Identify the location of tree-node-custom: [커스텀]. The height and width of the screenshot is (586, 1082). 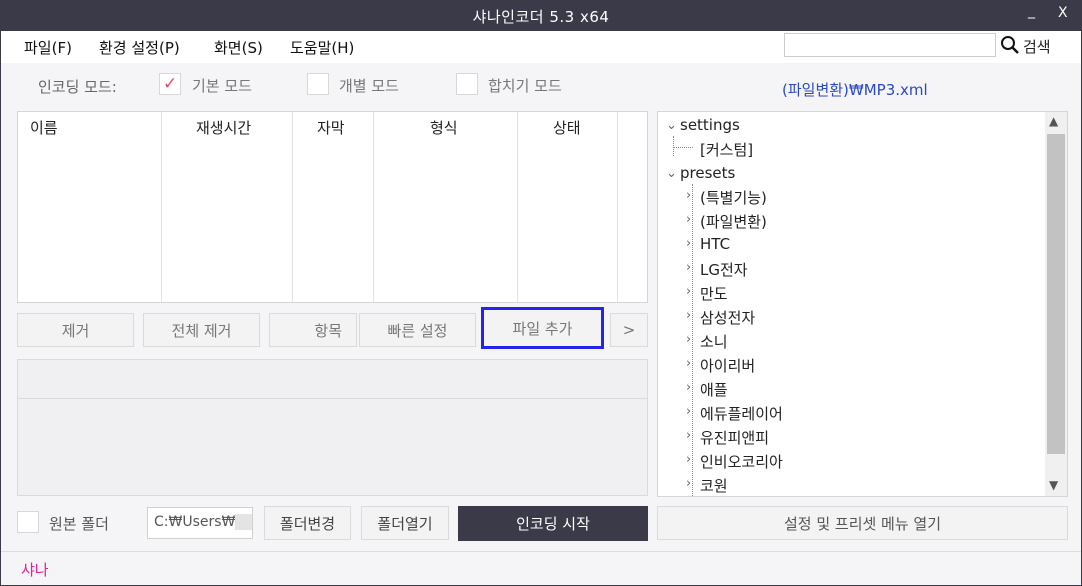
(726, 149).